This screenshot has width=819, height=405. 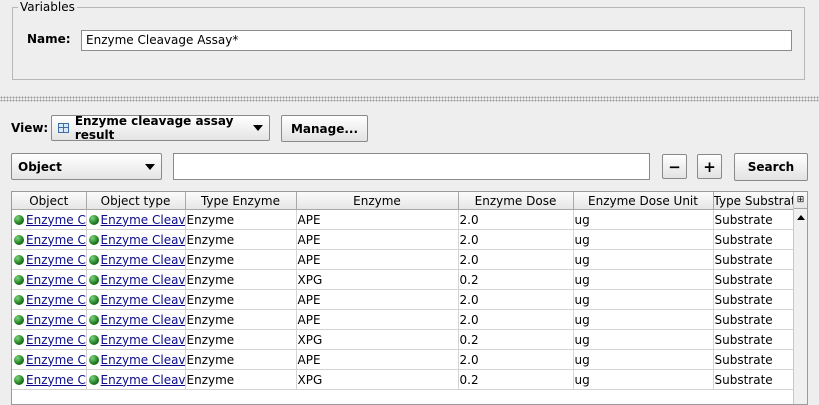 What do you see at coordinates (800, 200) in the screenshot?
I see `column-chooser-icon: ⊞` at bounding box center [800, 200].